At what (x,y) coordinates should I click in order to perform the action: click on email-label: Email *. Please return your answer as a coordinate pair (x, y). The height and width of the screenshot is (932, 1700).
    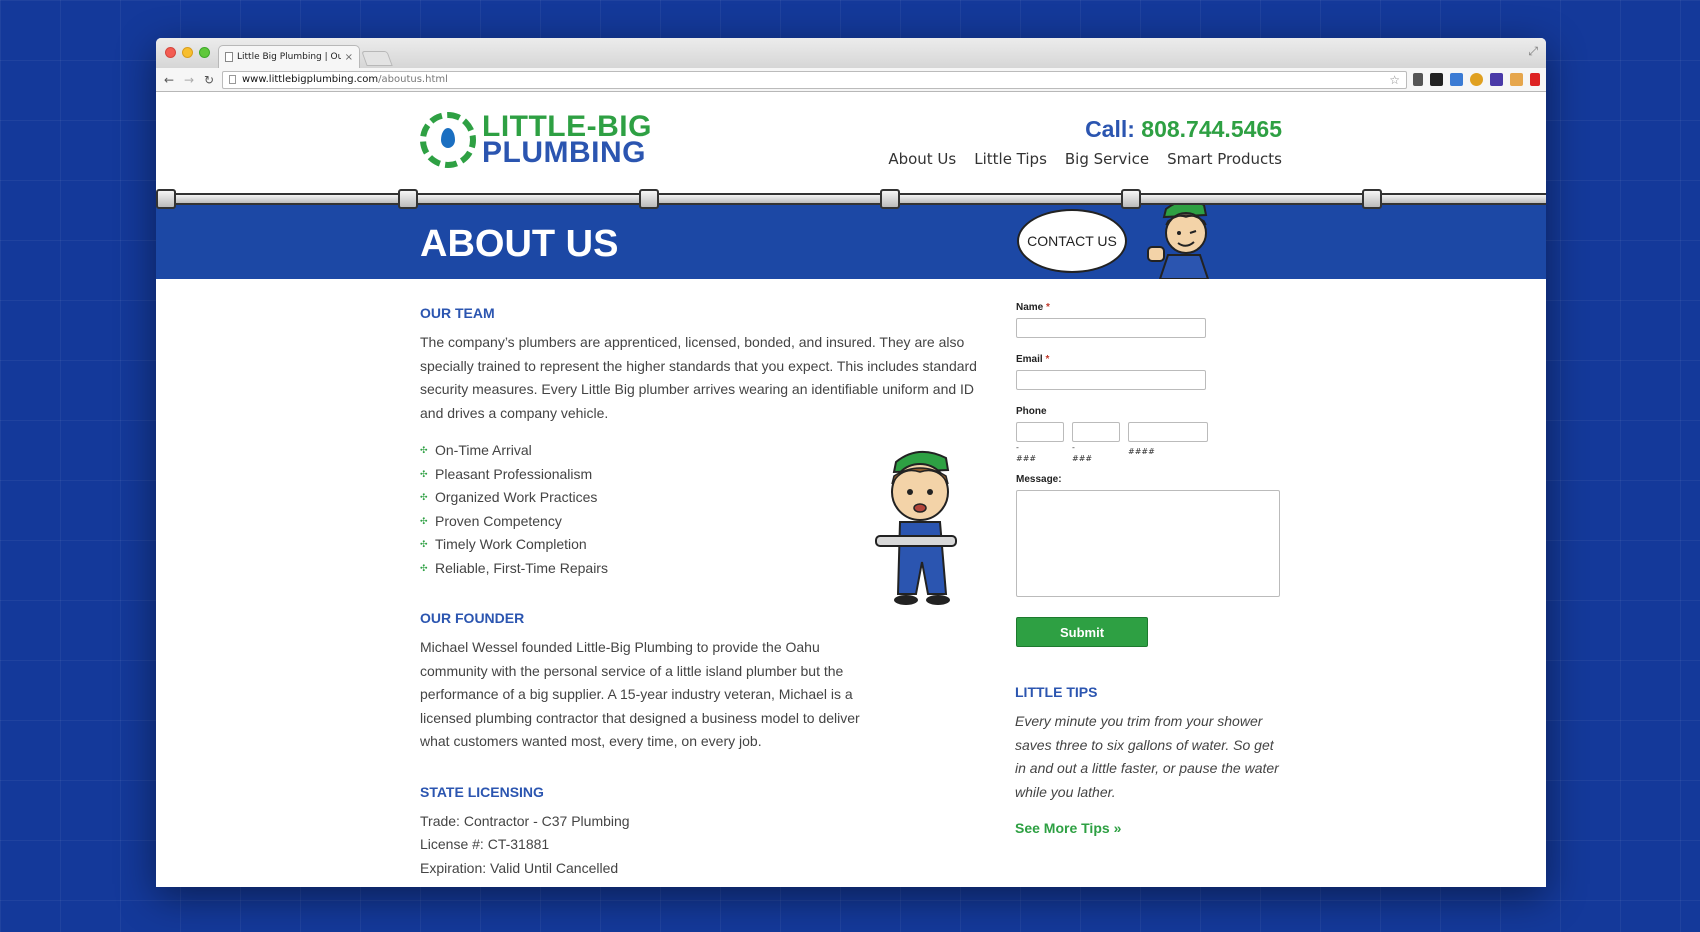
    Looking at the image, I should click on (1033, 359).